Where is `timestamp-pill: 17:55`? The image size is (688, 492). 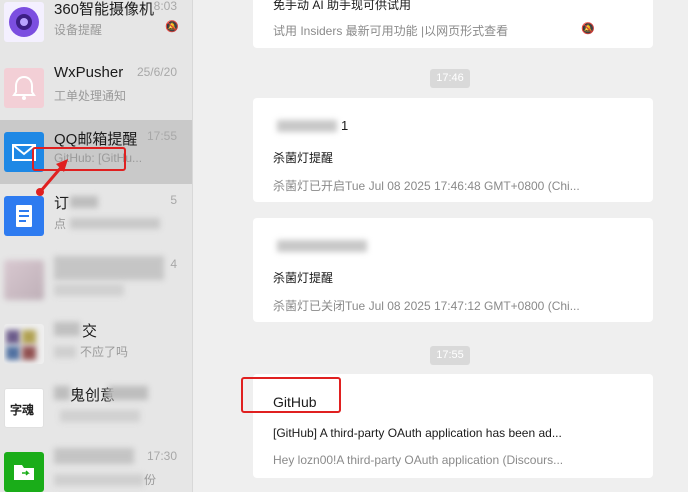
timestamp-pill: 17:55 is located at coordinates (450, 355).